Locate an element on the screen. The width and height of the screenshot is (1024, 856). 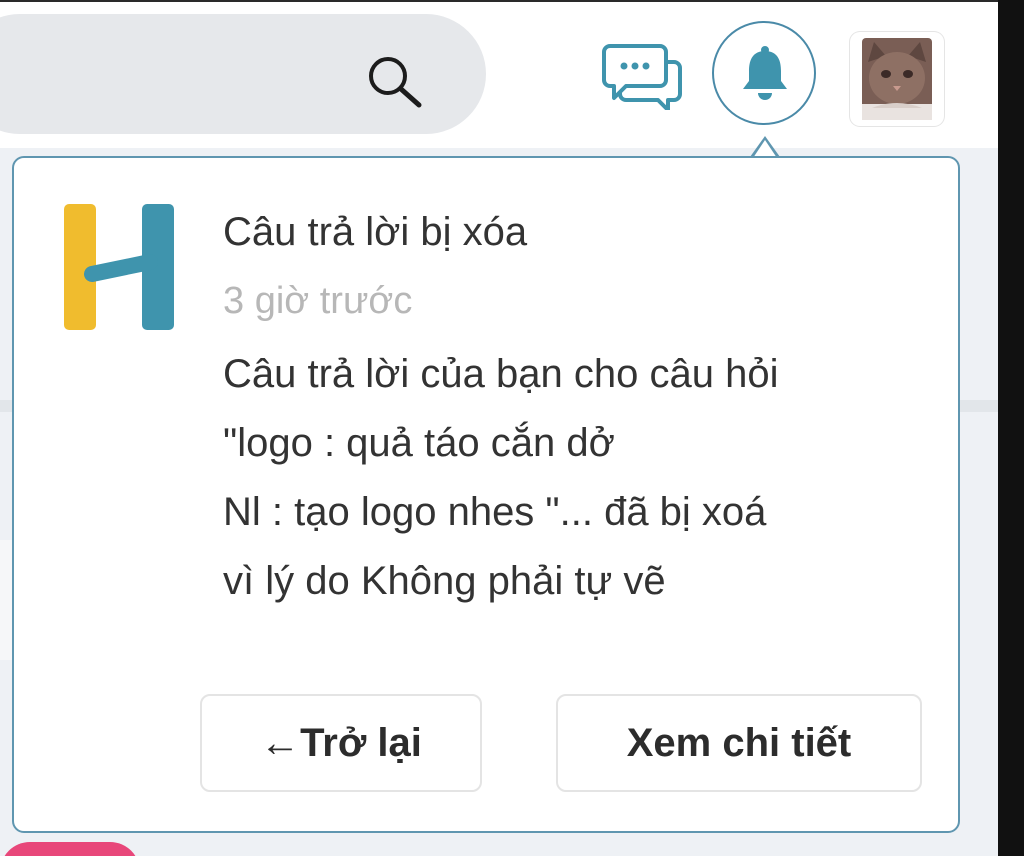
avatar is located at coordinates (897, 79).